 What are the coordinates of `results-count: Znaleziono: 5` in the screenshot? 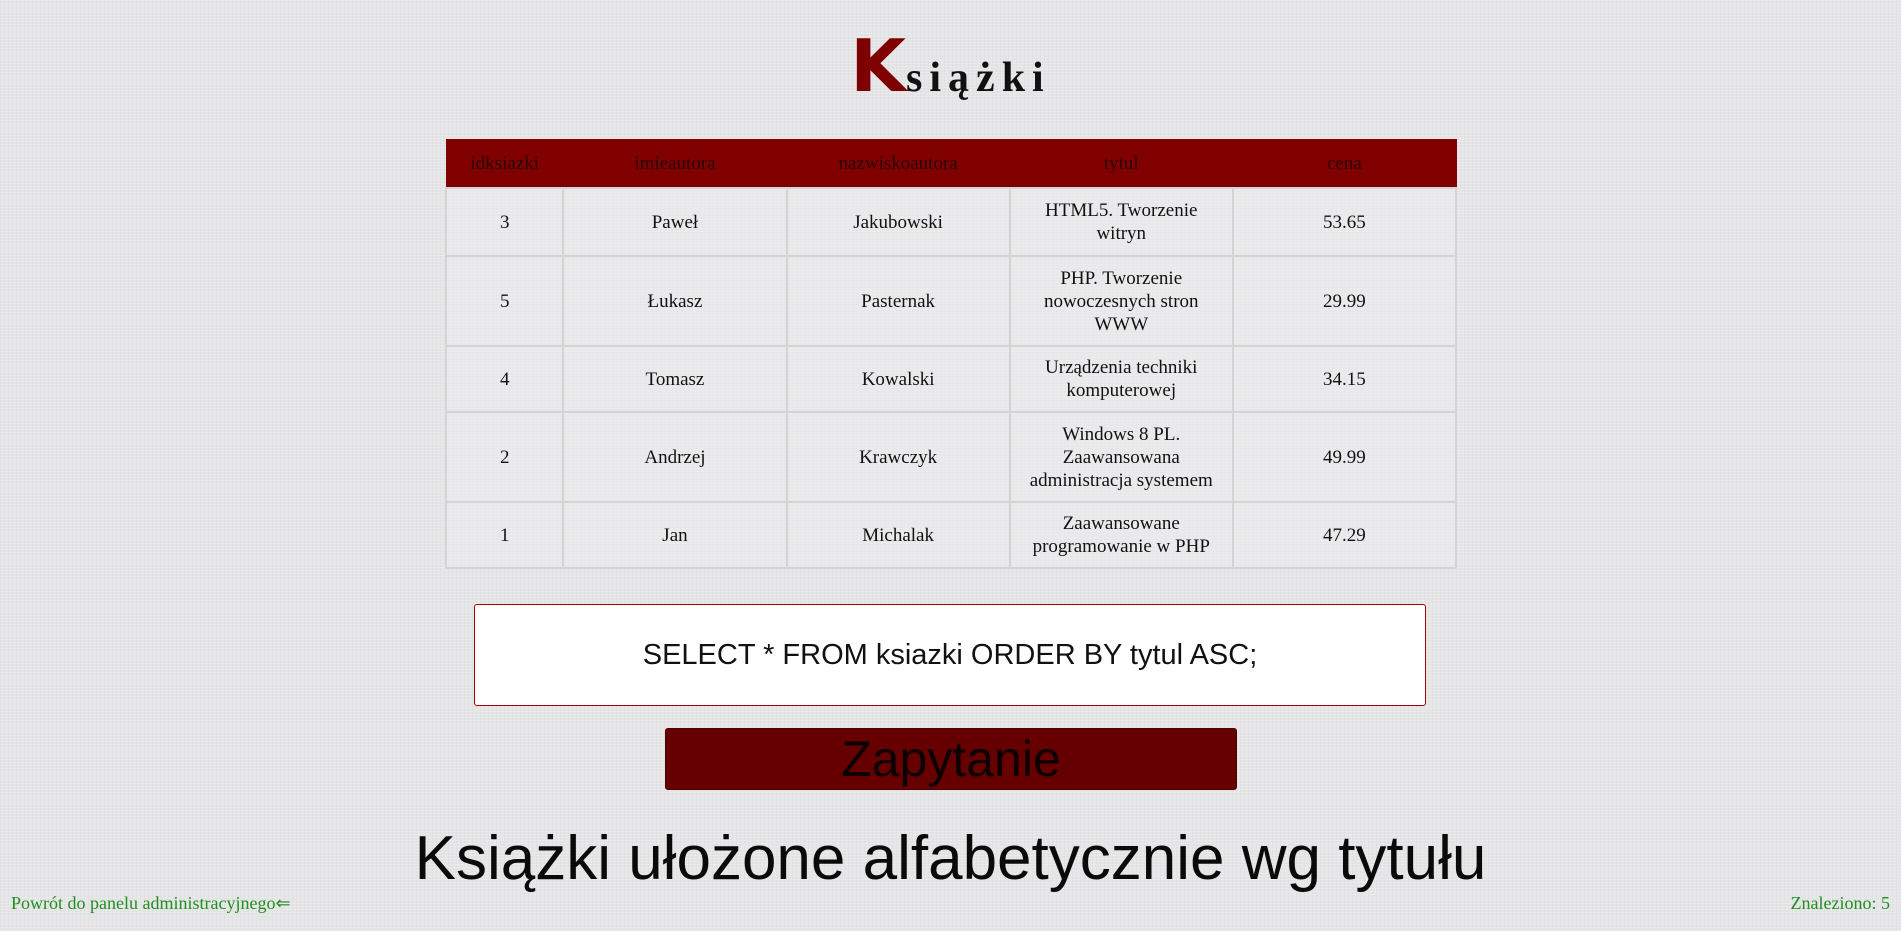 It's located at (1840, 903).